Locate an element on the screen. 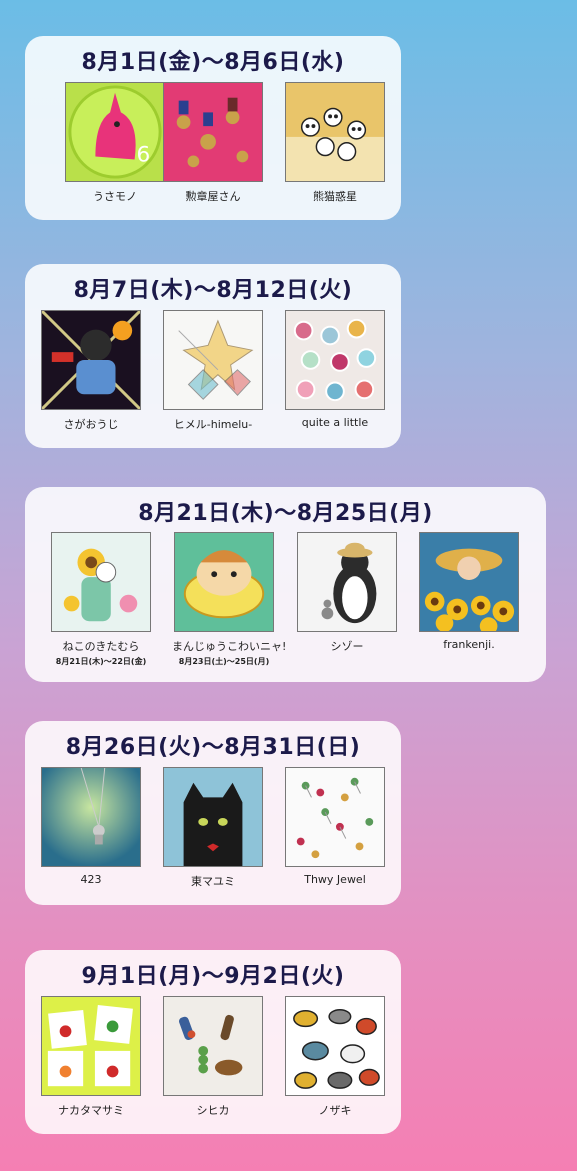  schedule-card-4: 8月26日(火)〜8月31日(日) 423 東マユミ Thwy Jewel is located at coordinates (213, 813).